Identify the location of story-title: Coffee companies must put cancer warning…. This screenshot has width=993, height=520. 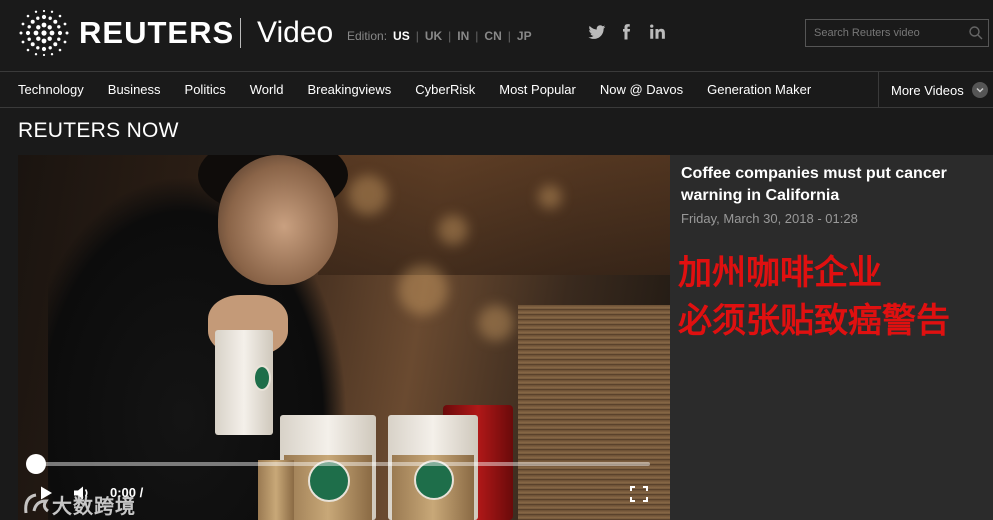
(831, 185).